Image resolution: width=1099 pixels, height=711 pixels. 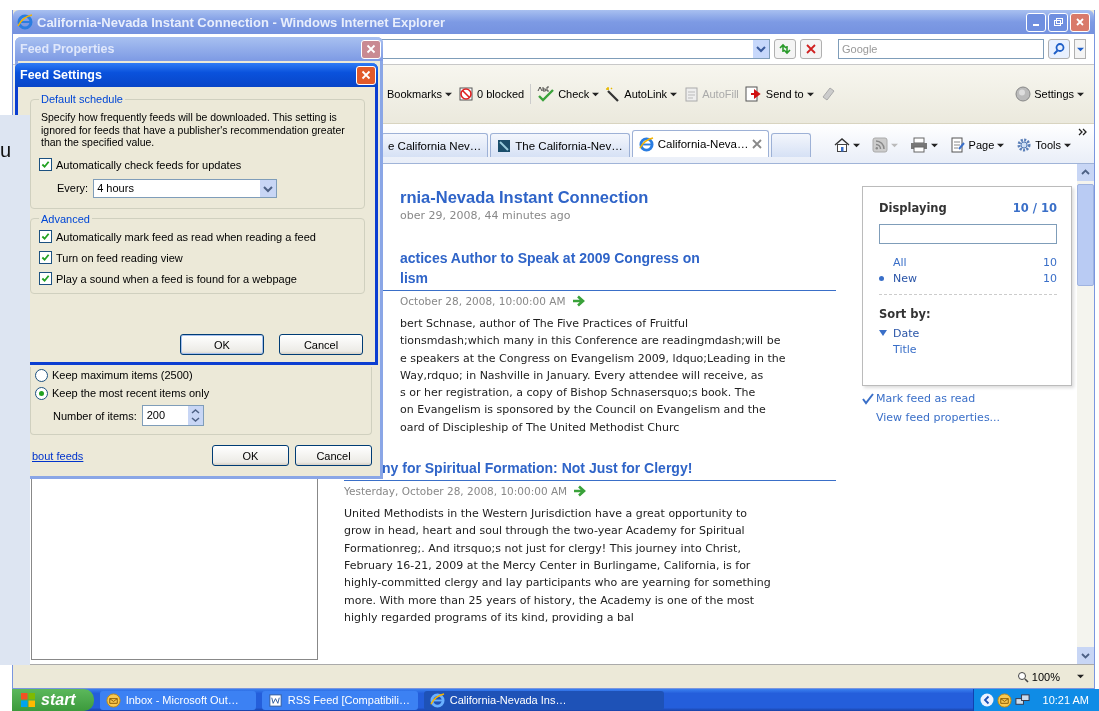 What do you see at coordinates (67, 49) in the screenshot?
I see `dialog-title: Feed Properties` at bounding box center [67, 49].